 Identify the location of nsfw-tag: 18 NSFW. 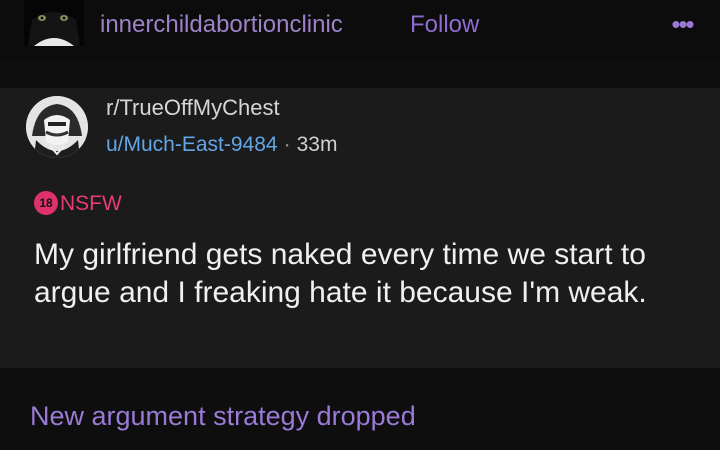
(78, 204).